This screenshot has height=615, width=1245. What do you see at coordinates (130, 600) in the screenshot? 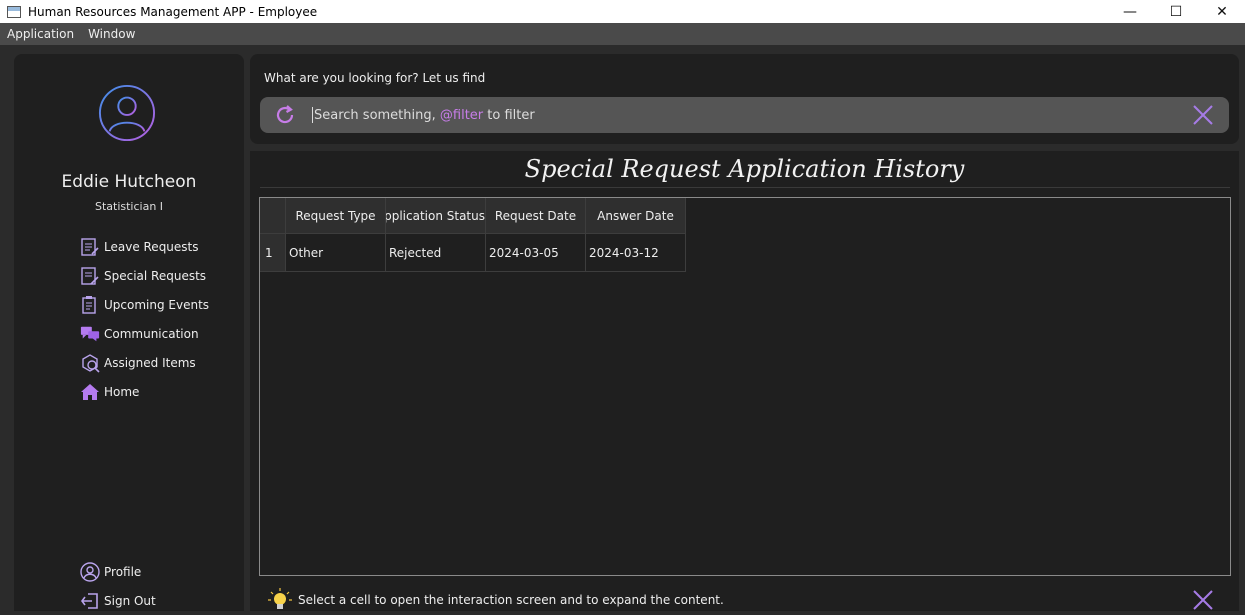
I see `sidebar-item-label: Sign Out` at bounding box center [130, 600].